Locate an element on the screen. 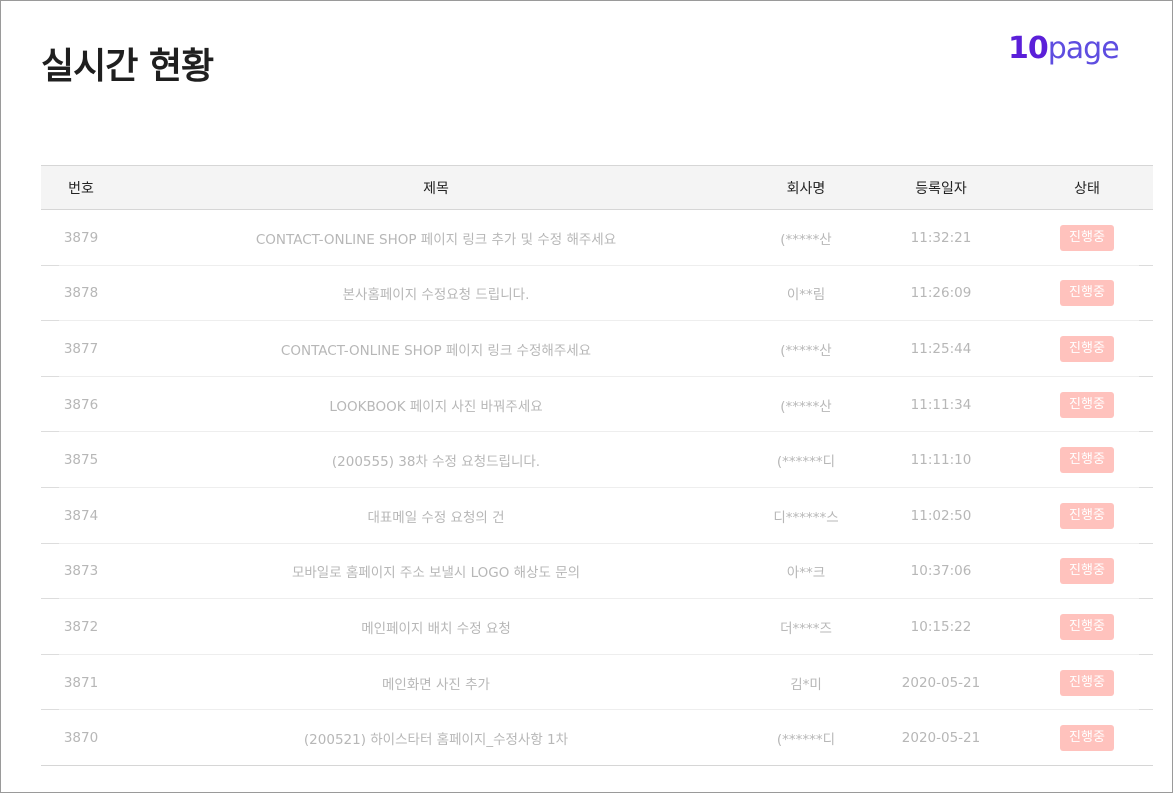  row-date: 11:25:44 is located at coordinates (941, 348).